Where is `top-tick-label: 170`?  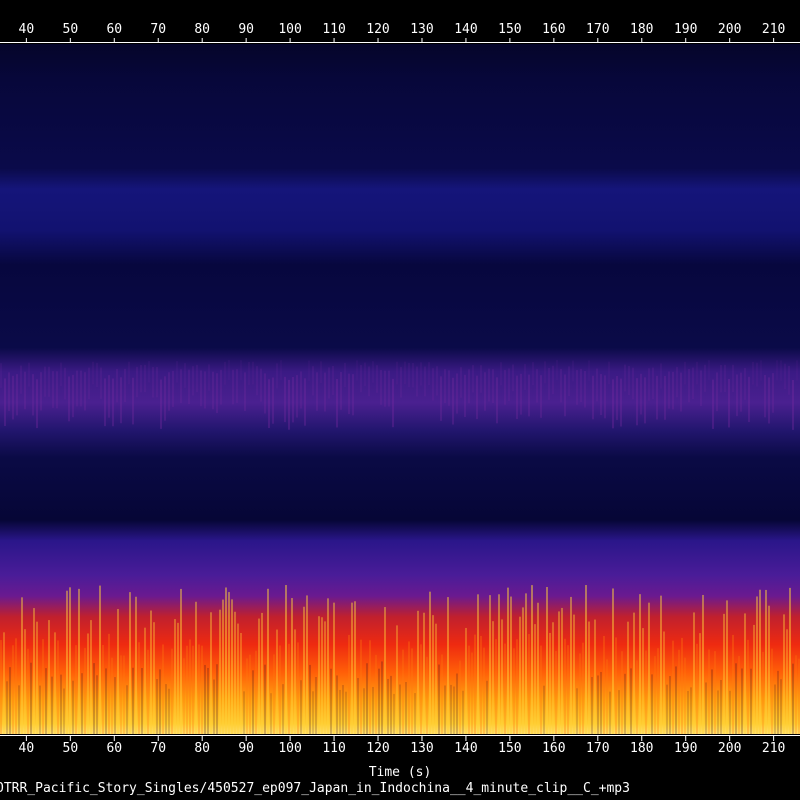
top-tick-label: 170 is located at coordinates (597, 29).